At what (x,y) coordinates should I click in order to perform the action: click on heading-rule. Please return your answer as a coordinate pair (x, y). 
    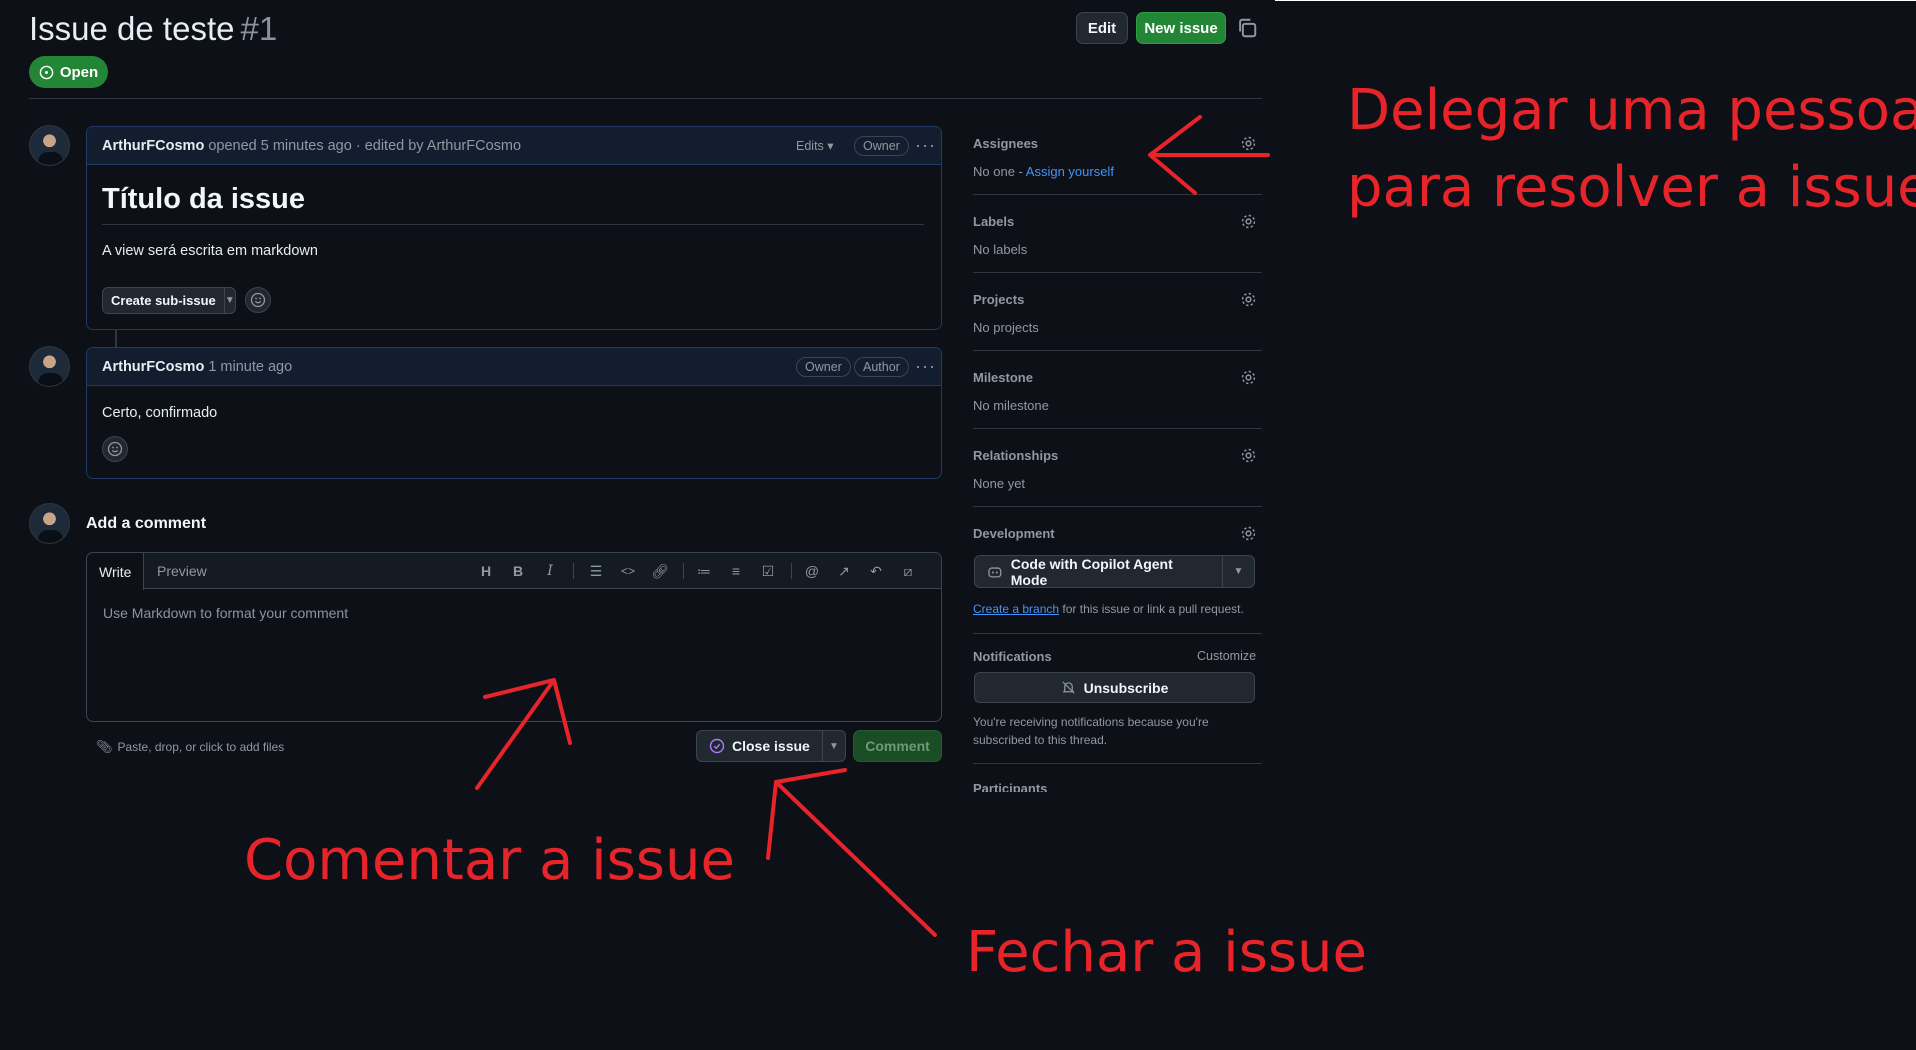
    Looking at the image, I should click on (513, 224).